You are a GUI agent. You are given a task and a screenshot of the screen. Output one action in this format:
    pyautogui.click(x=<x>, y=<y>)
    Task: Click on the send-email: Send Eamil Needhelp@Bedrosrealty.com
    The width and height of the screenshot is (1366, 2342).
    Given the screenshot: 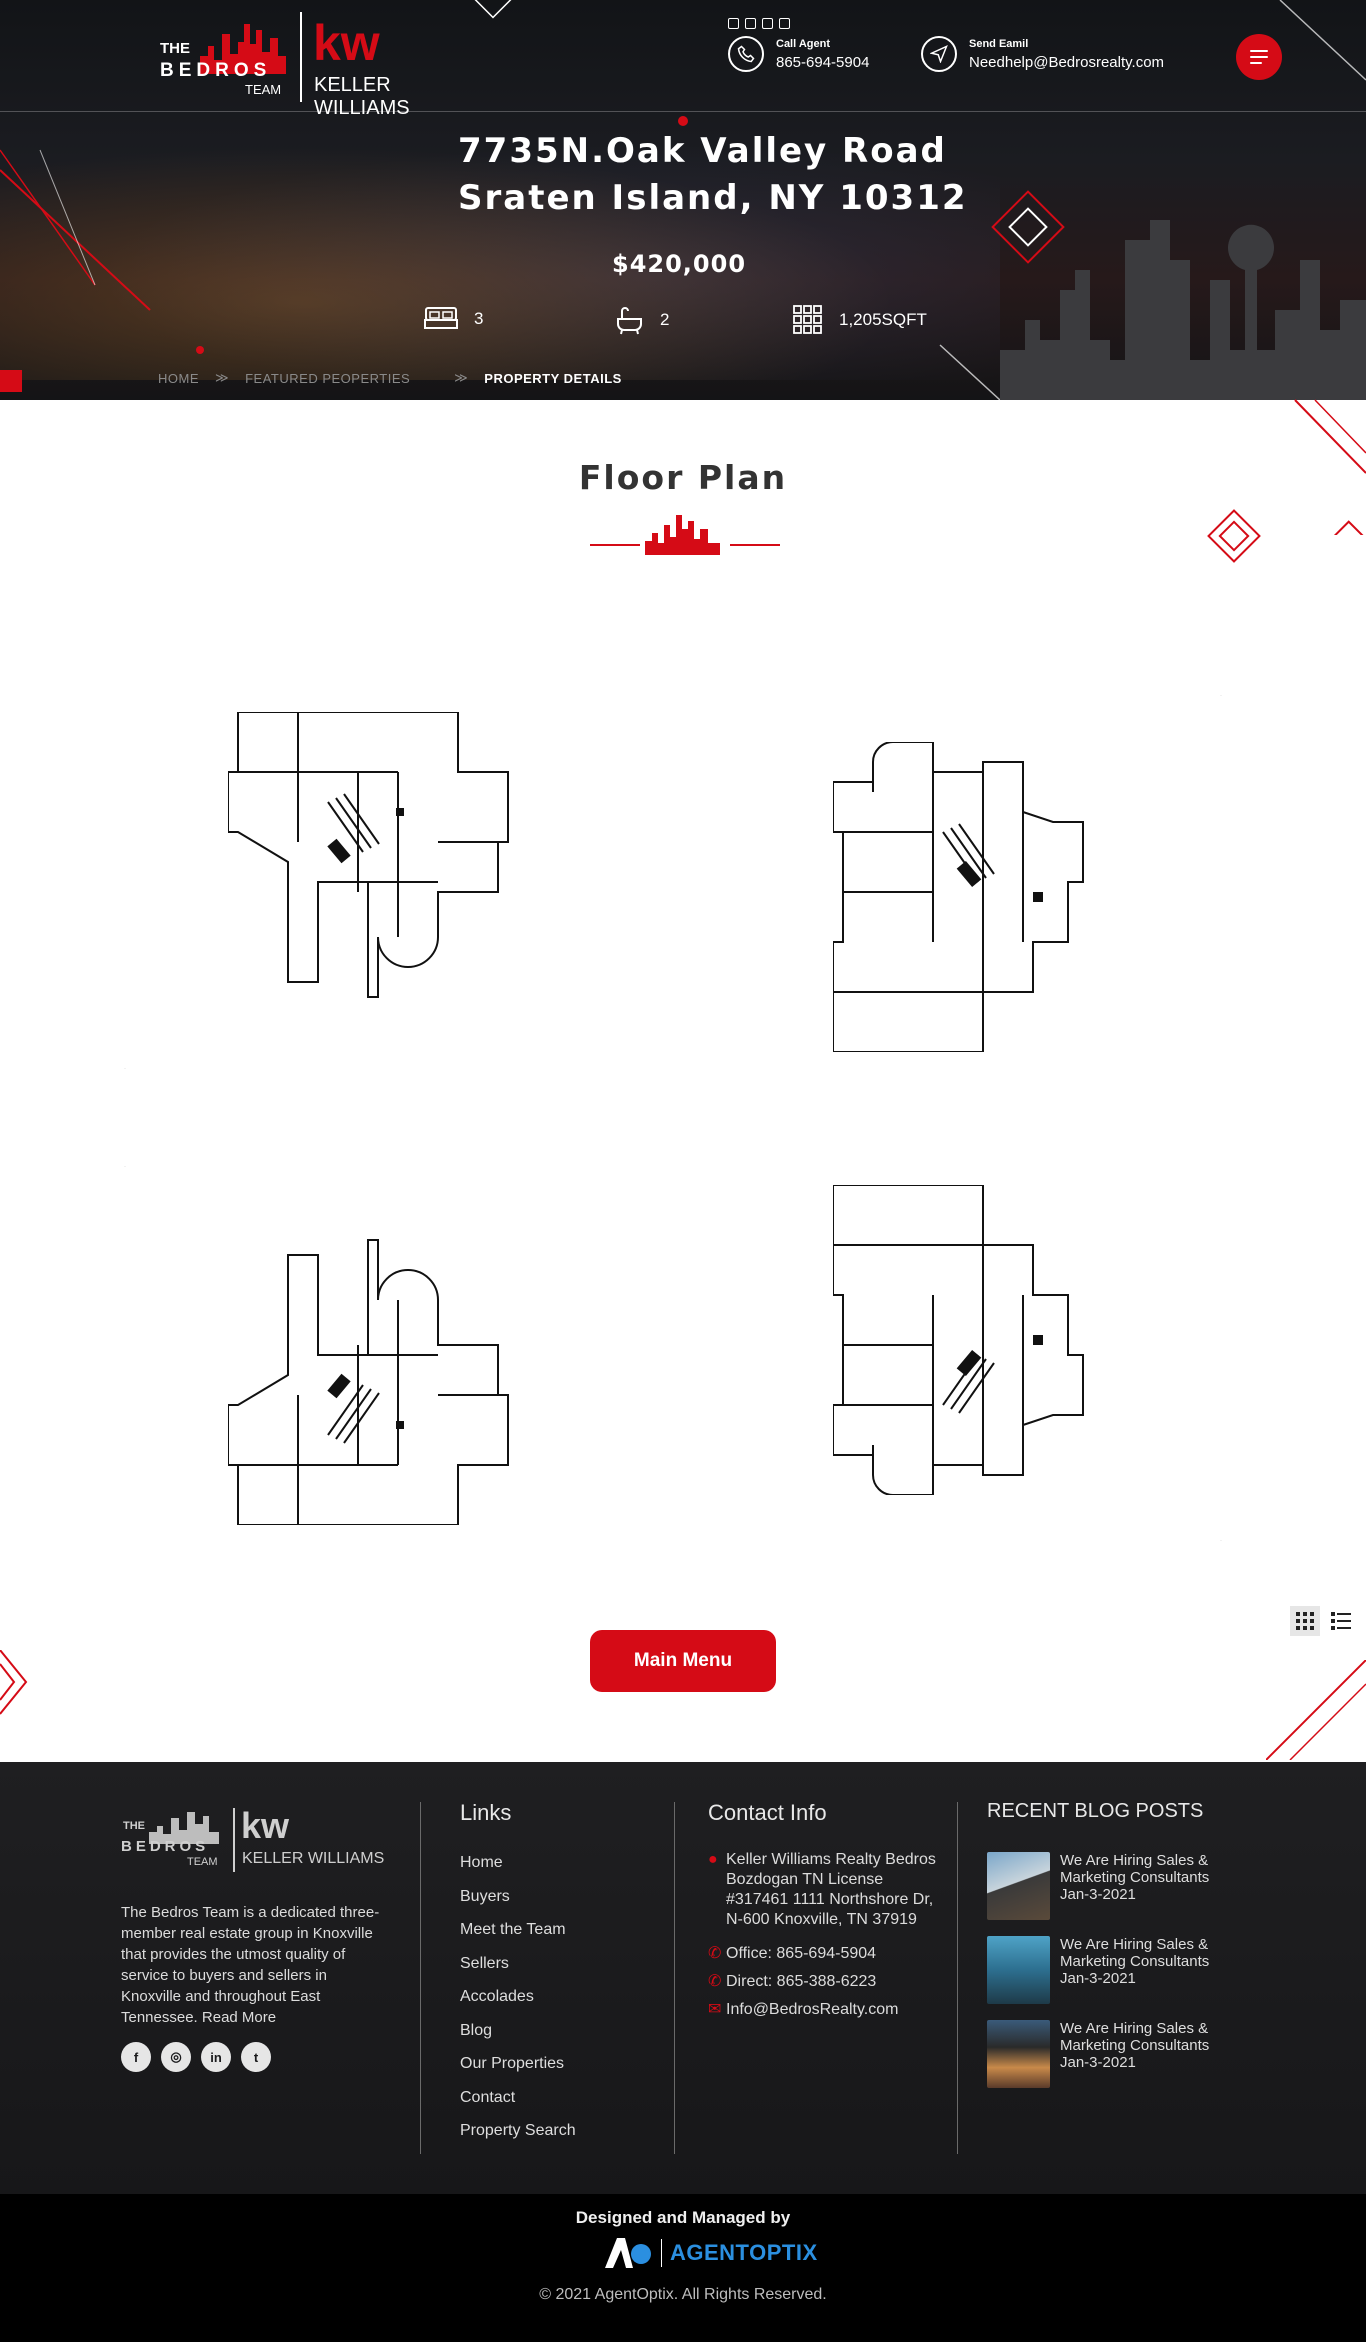 What is the action you would take?
    pyautogui.click(x=1042, y=54)
    